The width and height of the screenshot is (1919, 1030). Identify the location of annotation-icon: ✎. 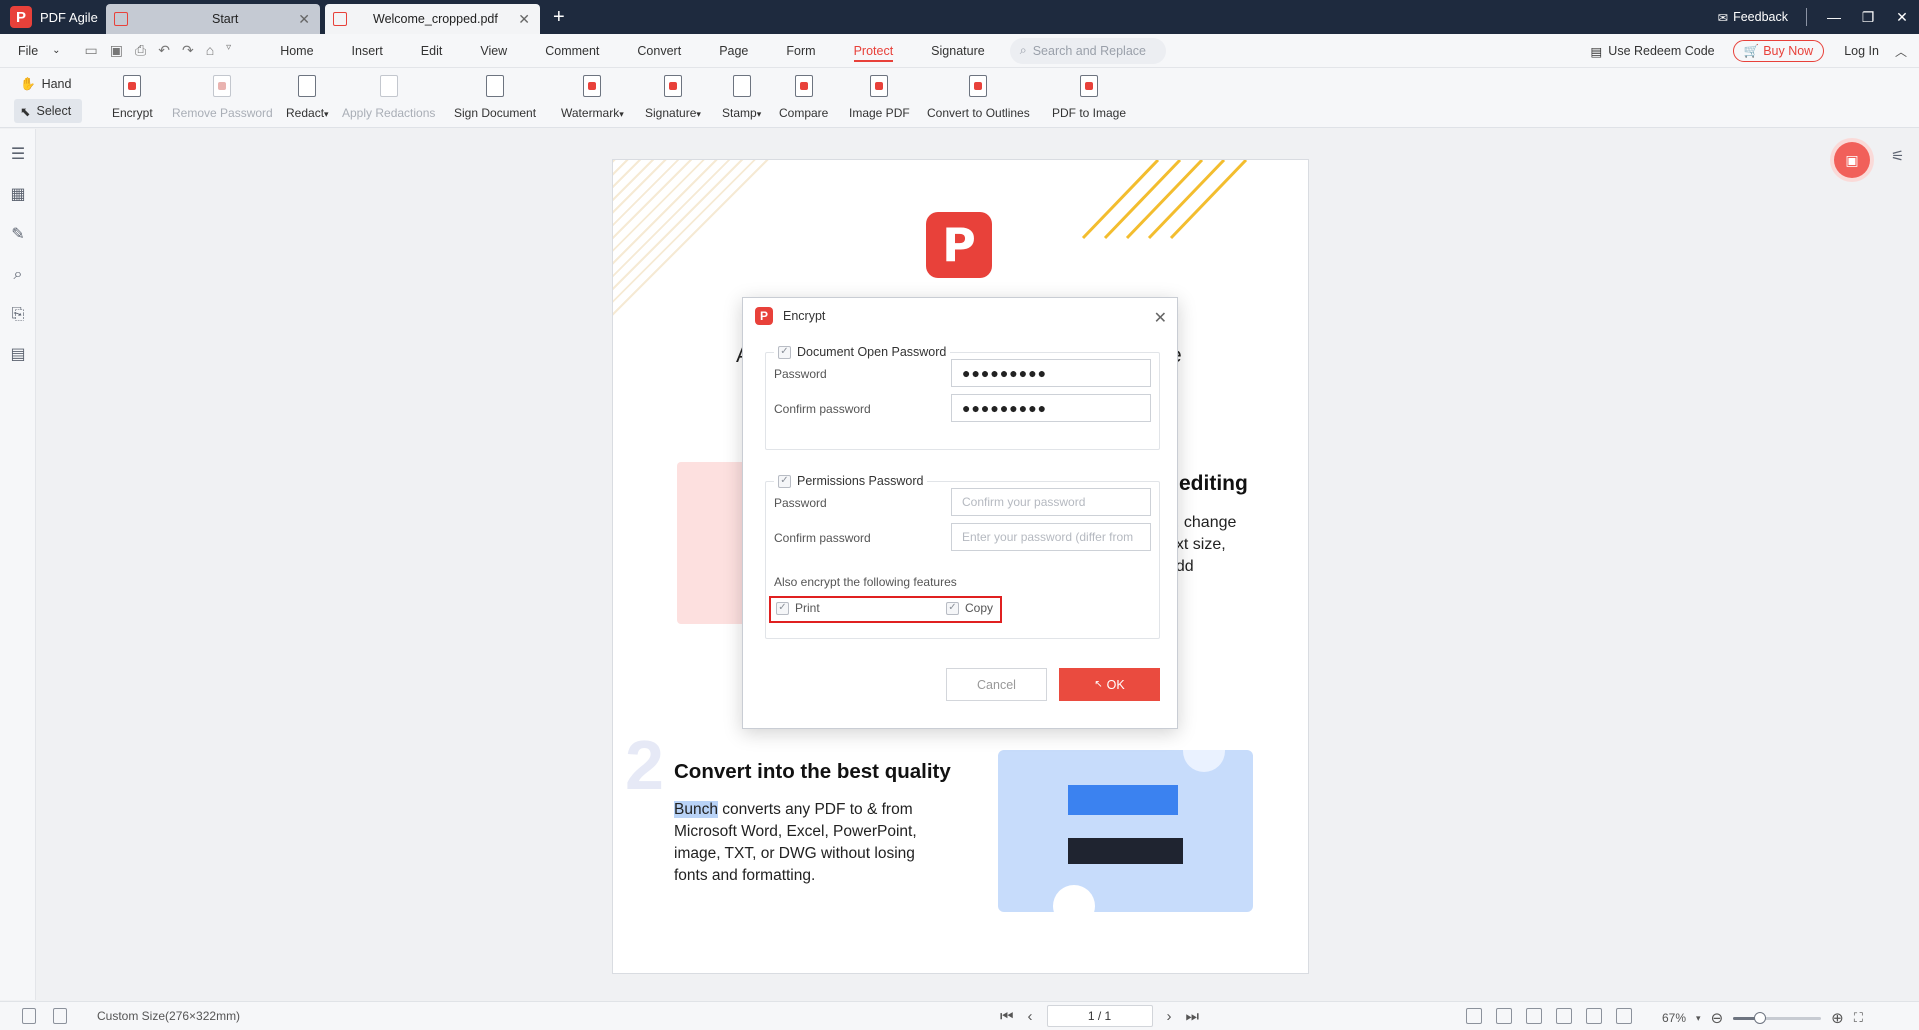
(18, 235).